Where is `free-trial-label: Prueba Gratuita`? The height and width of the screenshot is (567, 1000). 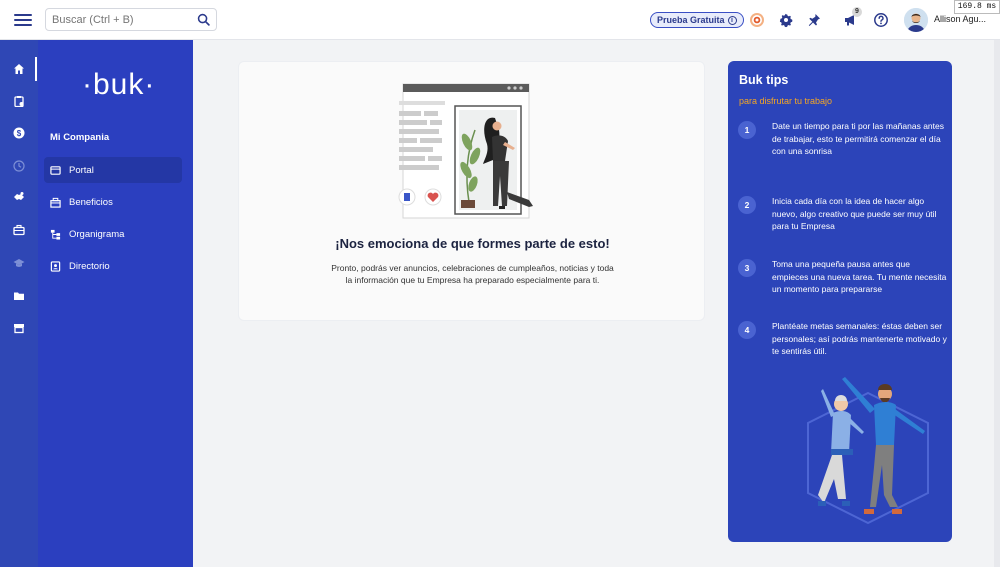
free-trial-label: Prueba Gratuita is located at coordinates (691, 20).